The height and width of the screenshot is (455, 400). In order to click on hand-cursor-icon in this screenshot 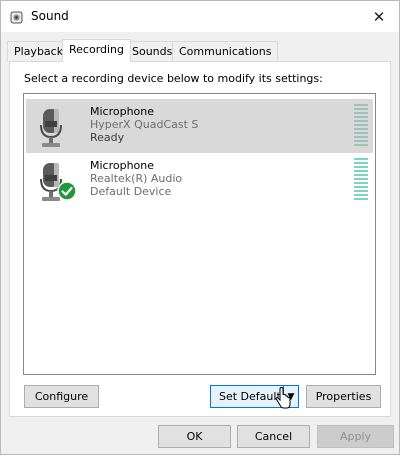, I will do `click(283, 398)`.